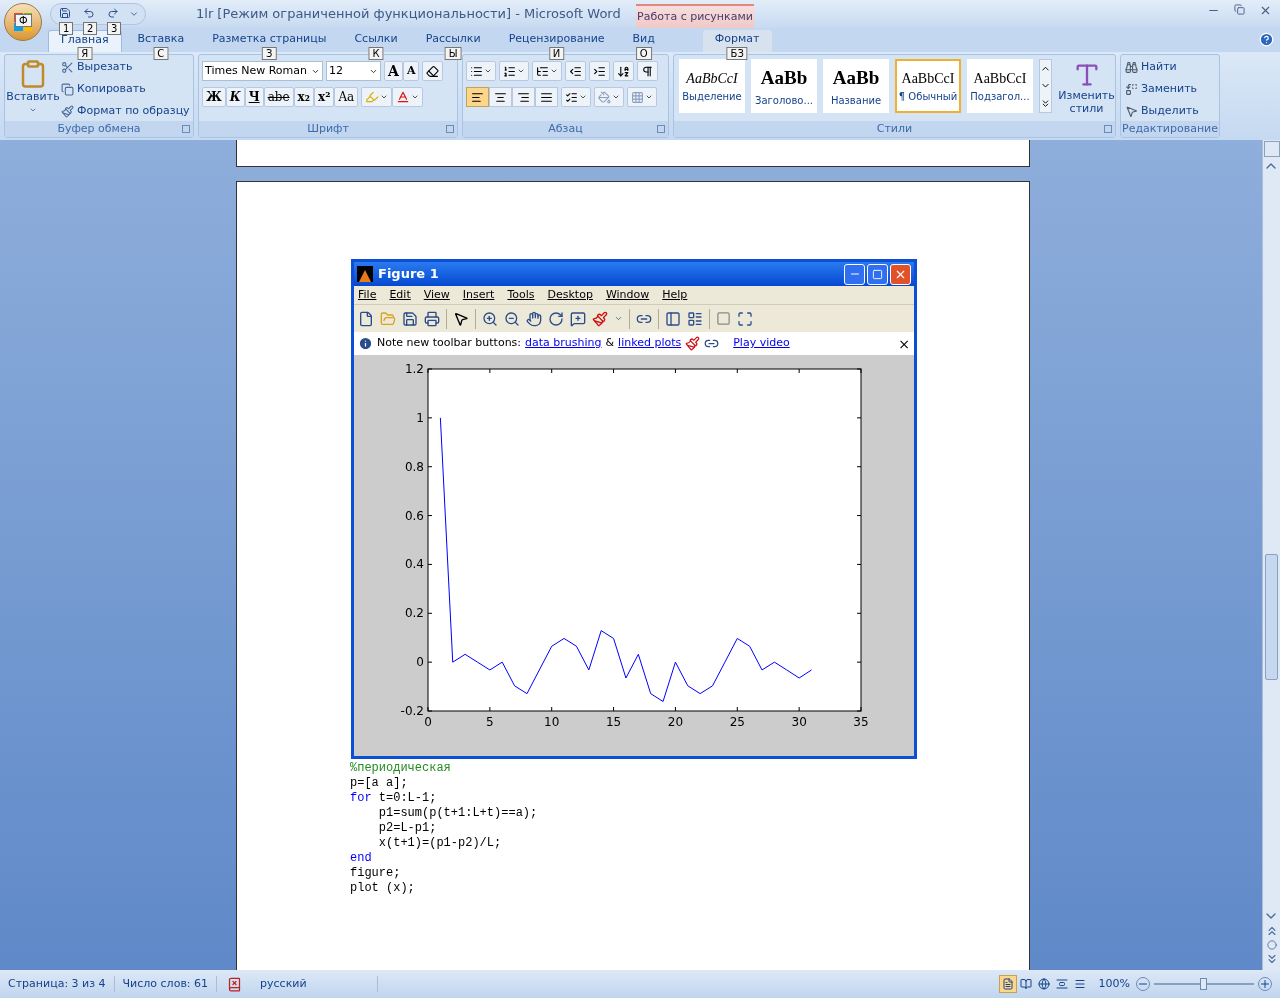  I want to click on select-button: Выделить, so click(1172, 111).